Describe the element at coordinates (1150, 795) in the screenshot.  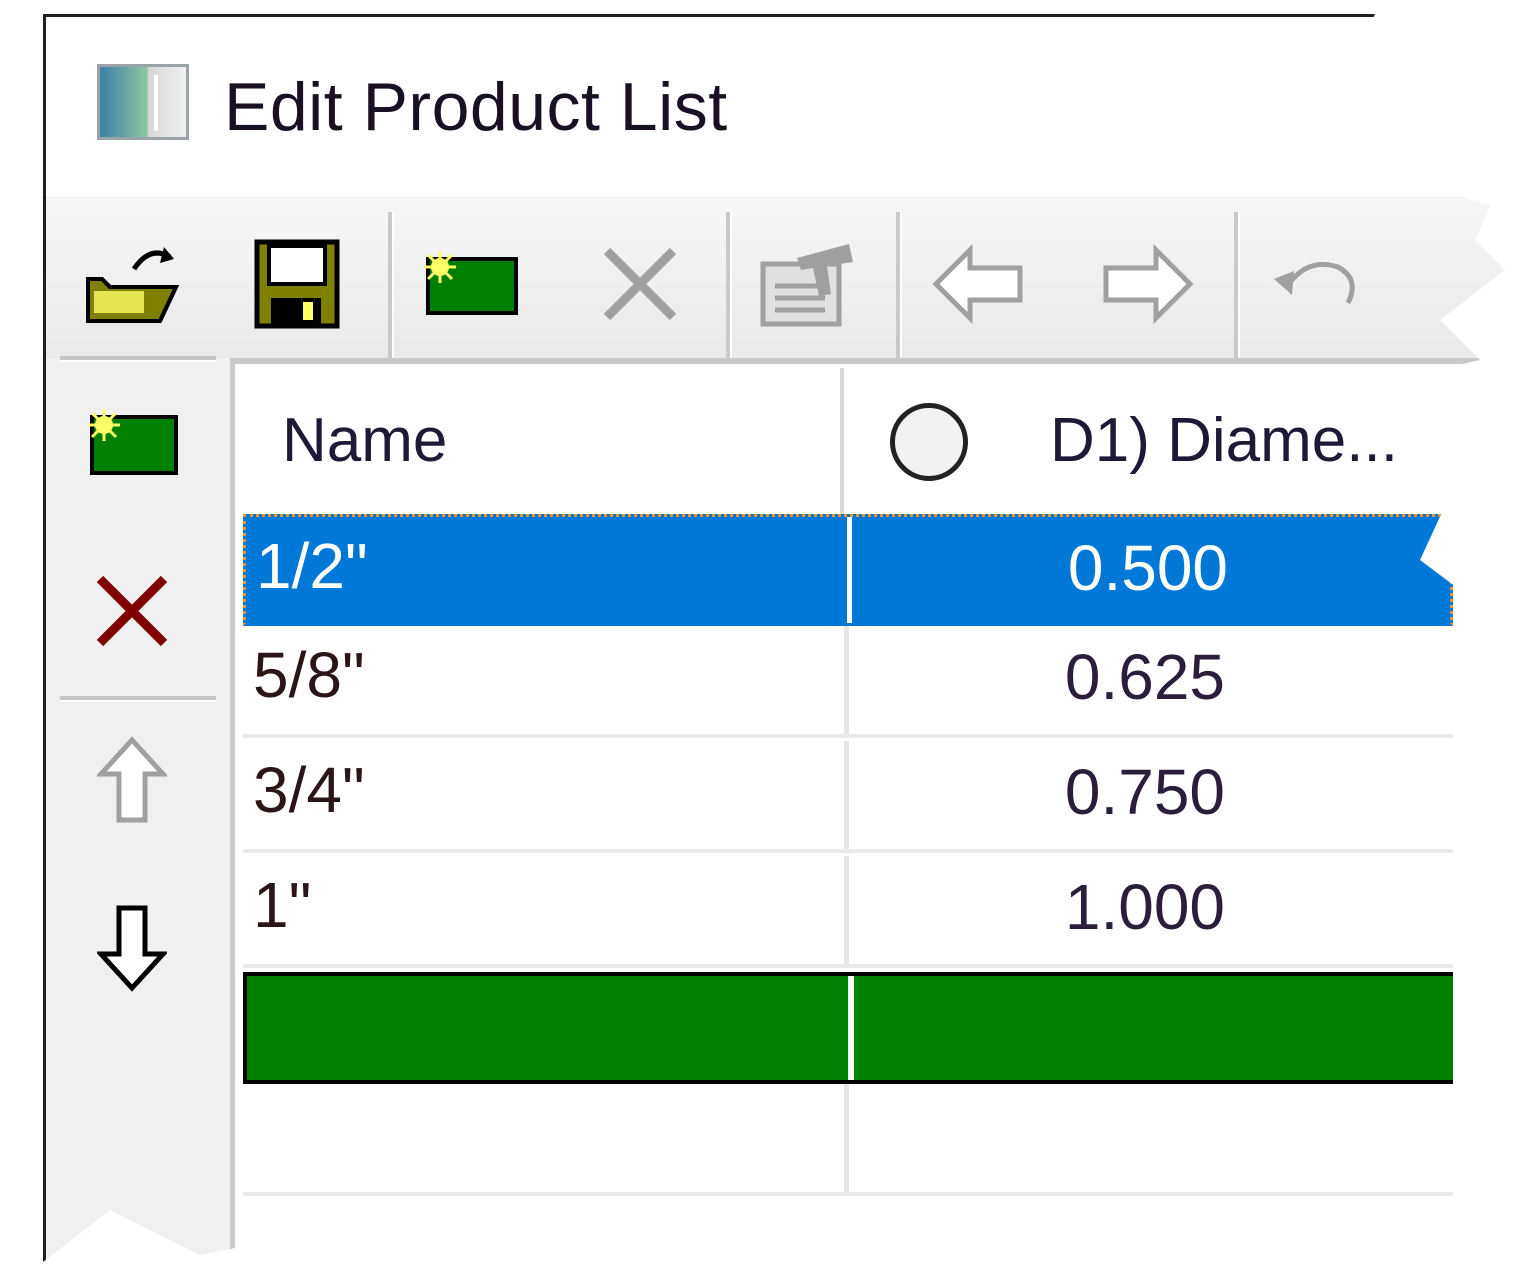
I see `cell-diameter: 0.750` at that location.